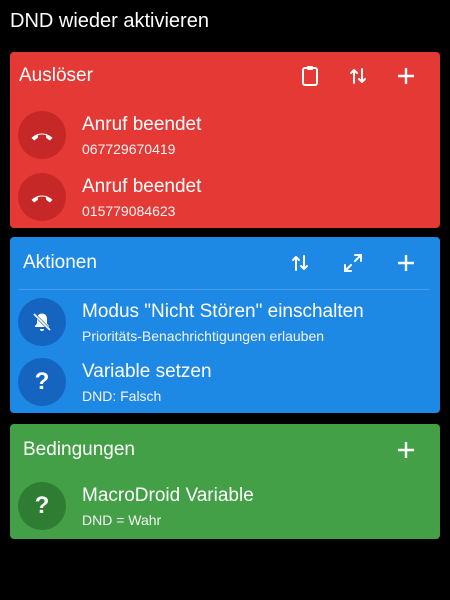 This screenshot has width=450, height=600. What do you see at coordinates (129, 148) in the screenshot?
I see `trigger-detail: 067729670419` at bounding box center [129, 148].